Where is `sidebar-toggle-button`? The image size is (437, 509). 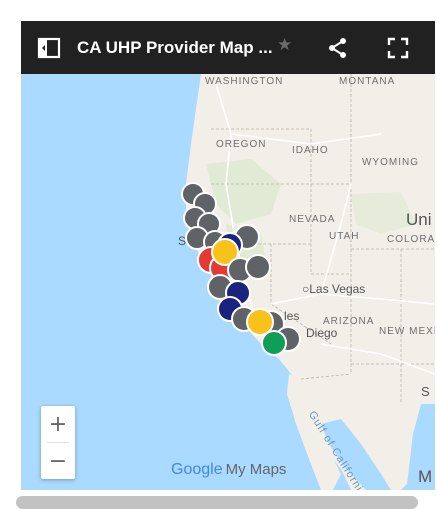 sidebar-toggle-button is located at coordinates (49, 47).